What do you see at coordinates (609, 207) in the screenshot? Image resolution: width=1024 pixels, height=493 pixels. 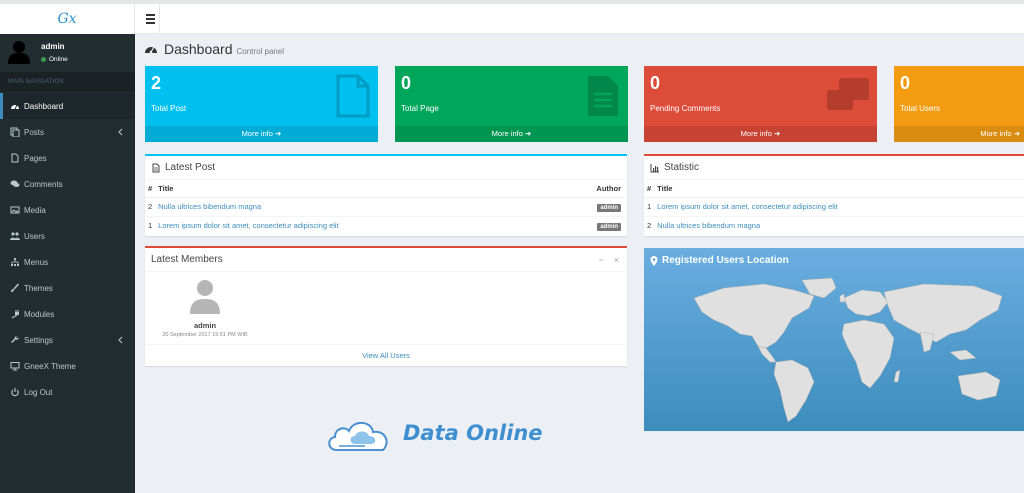 I see `author-badge: admin` at bounding box center [609, 207].